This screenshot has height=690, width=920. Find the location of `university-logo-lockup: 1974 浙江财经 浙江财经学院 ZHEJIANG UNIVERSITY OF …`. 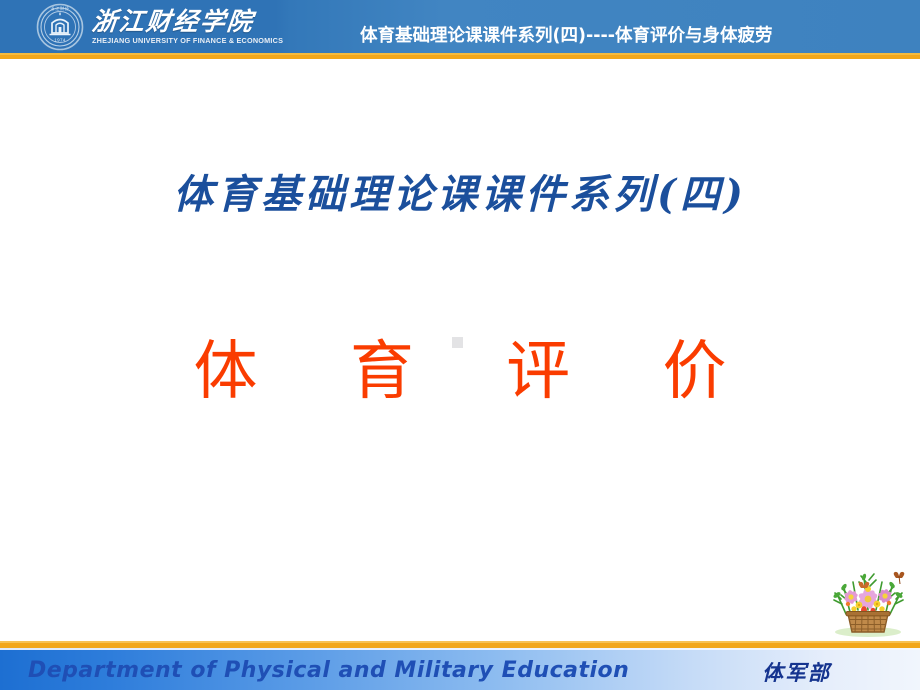

university-logo-lockup: 1974 浙江财经 浙江财经学院 ZHEJIANG UNIVERSITY OF … is located at coordinates (161, 27).